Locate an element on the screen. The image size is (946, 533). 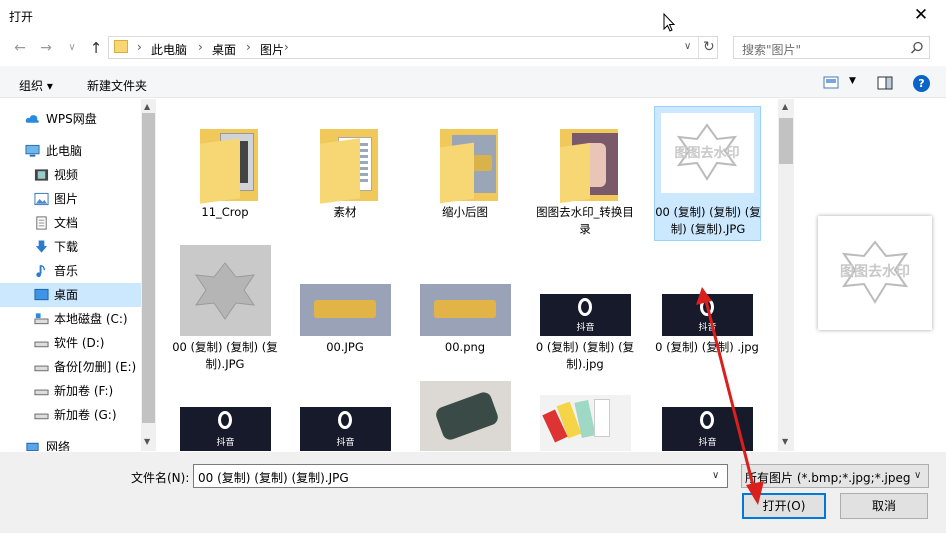
file-item-folder: 缩小后图 is located at coordinates (465, 171).